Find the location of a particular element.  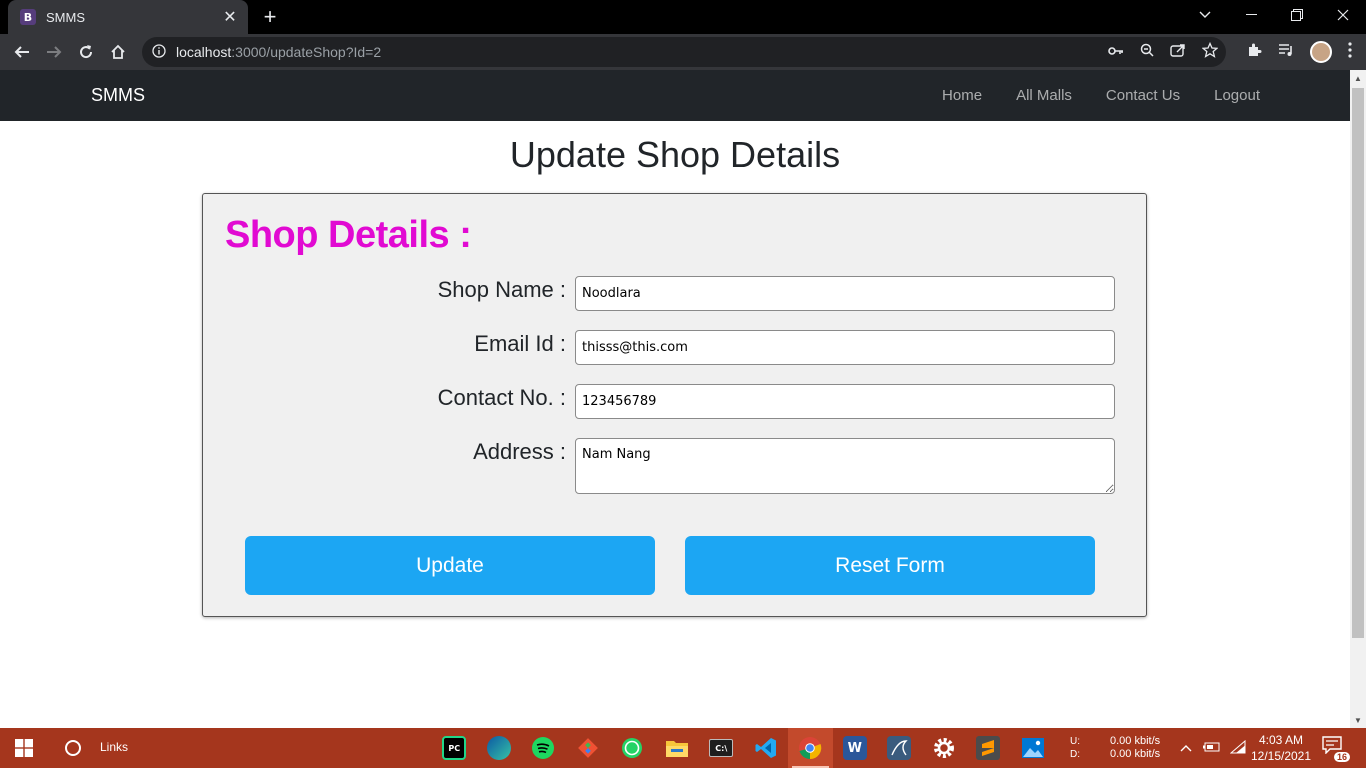

reset-form-button: Reset Form is located at coordinates (890, 565).